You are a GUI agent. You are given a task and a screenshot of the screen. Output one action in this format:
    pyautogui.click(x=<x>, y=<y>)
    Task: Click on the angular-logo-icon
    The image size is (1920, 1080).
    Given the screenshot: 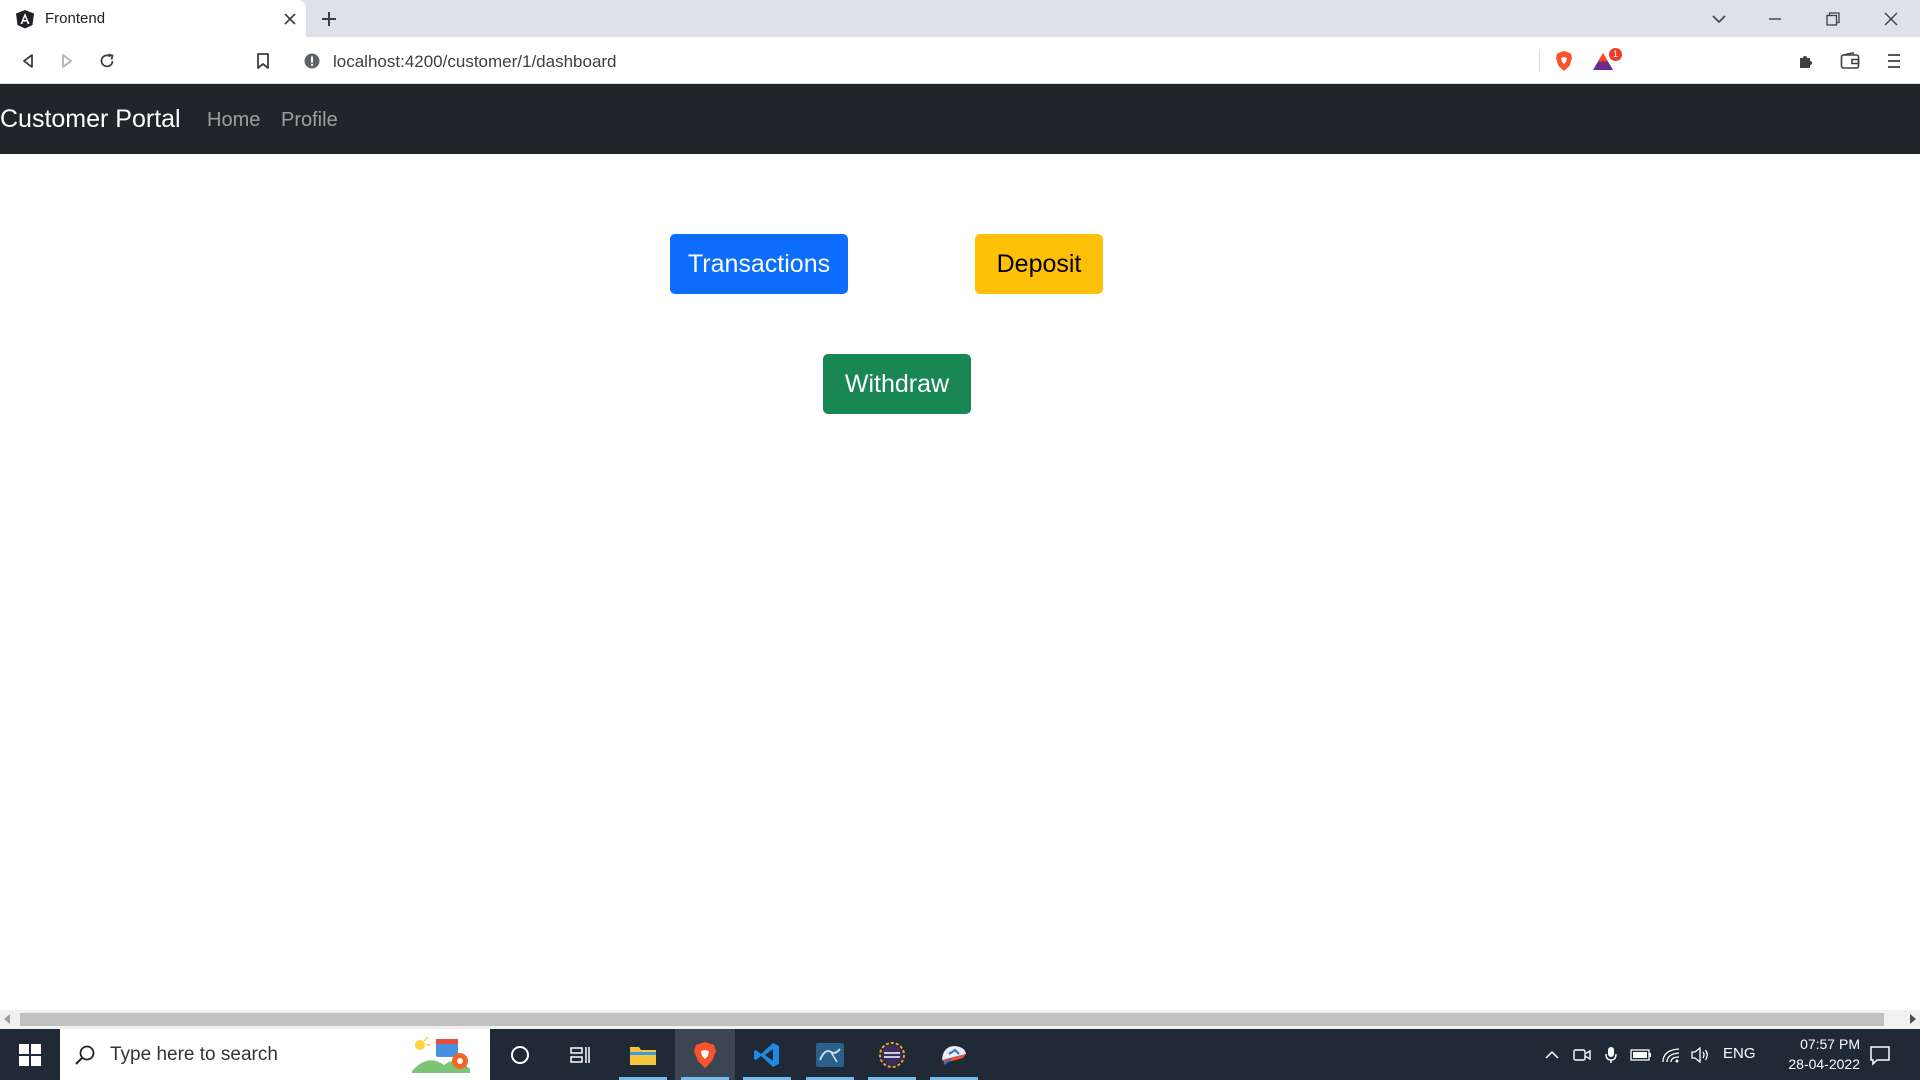 What is the action you would take?
    pyautogui.click(x=25, y=19)
    